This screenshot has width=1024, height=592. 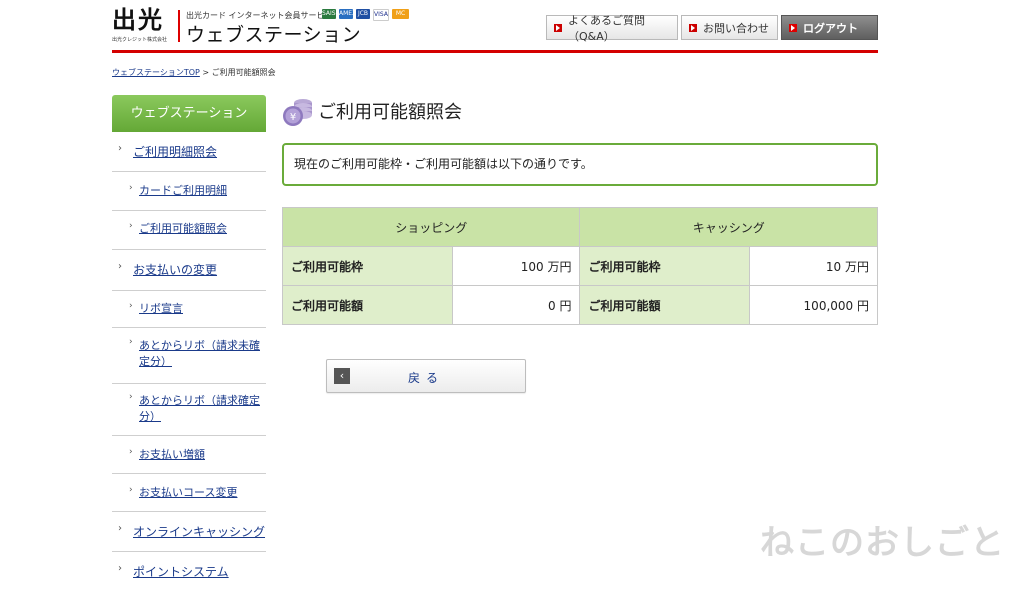 I want to click on sidebar-item-revo: › リボ宣言, so click(x=189, y=309).